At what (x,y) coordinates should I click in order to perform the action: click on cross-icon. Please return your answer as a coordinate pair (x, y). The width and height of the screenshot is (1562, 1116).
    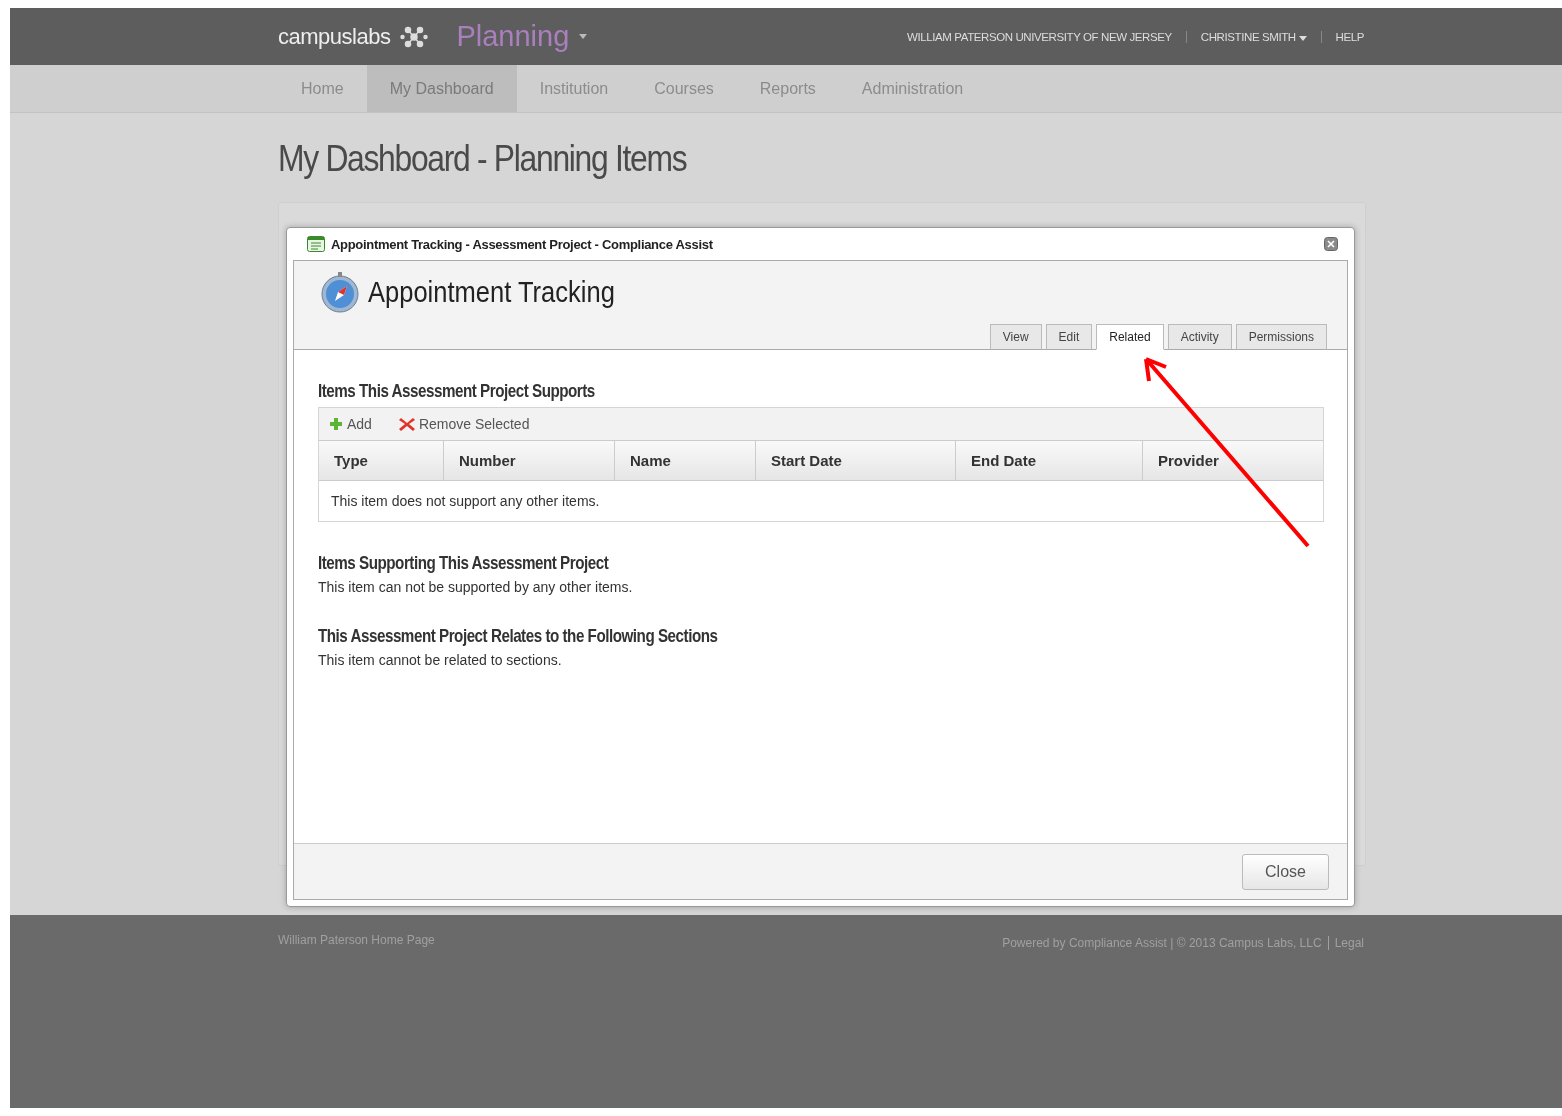
    Looking at the image, I should click on (406, 424).